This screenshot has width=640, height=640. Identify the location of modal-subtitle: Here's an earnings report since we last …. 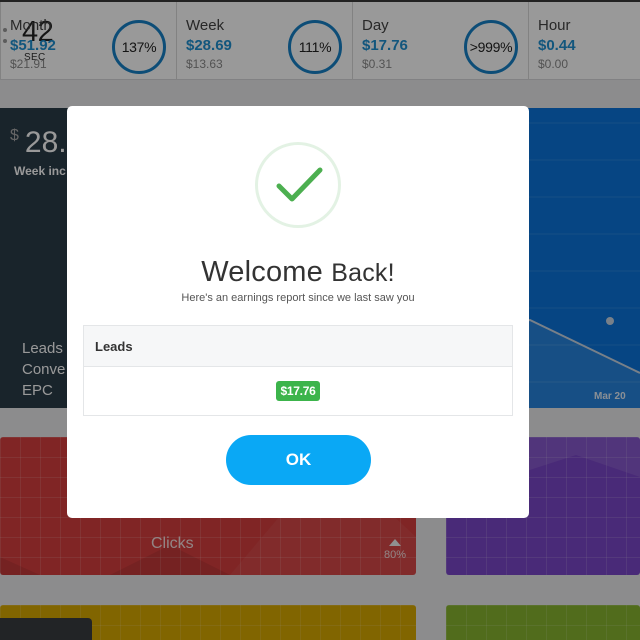
(298, 298).